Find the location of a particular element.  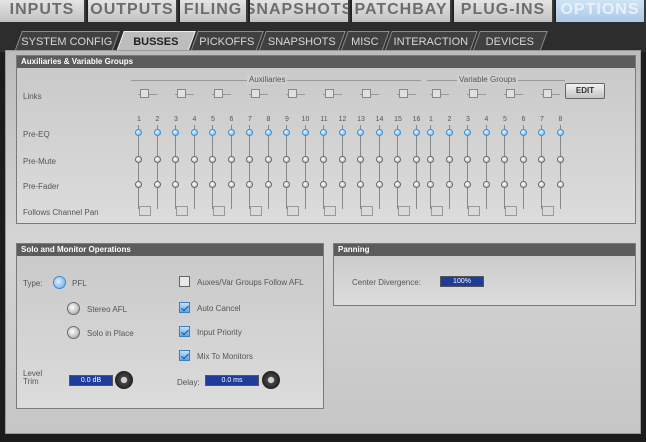

vg-2-pre-eq-button is located at coordinates (449, 132).